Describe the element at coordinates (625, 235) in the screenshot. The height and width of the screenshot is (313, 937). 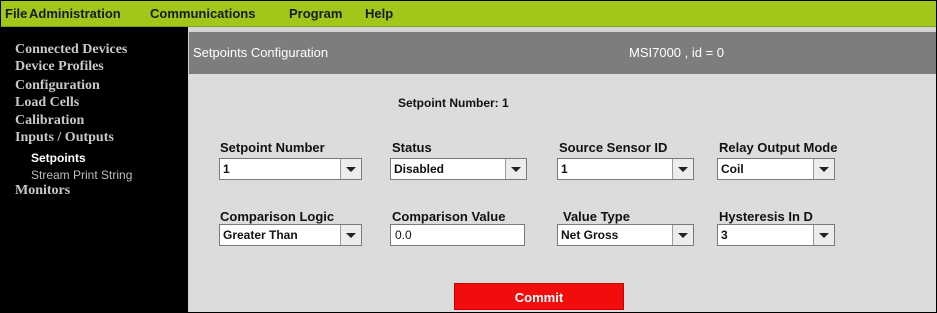
I see `value-type-select: Net Gross` at that location.